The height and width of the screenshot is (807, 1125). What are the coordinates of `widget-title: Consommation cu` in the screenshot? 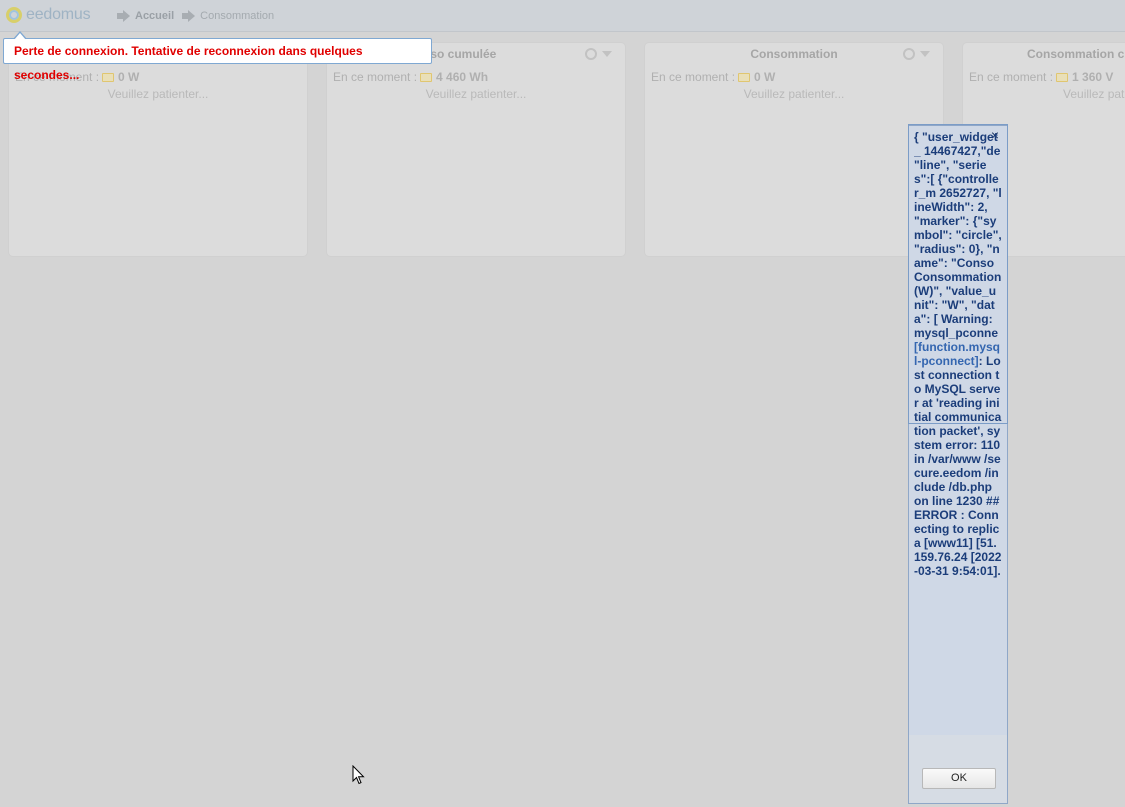 It's located at (1076, 54).